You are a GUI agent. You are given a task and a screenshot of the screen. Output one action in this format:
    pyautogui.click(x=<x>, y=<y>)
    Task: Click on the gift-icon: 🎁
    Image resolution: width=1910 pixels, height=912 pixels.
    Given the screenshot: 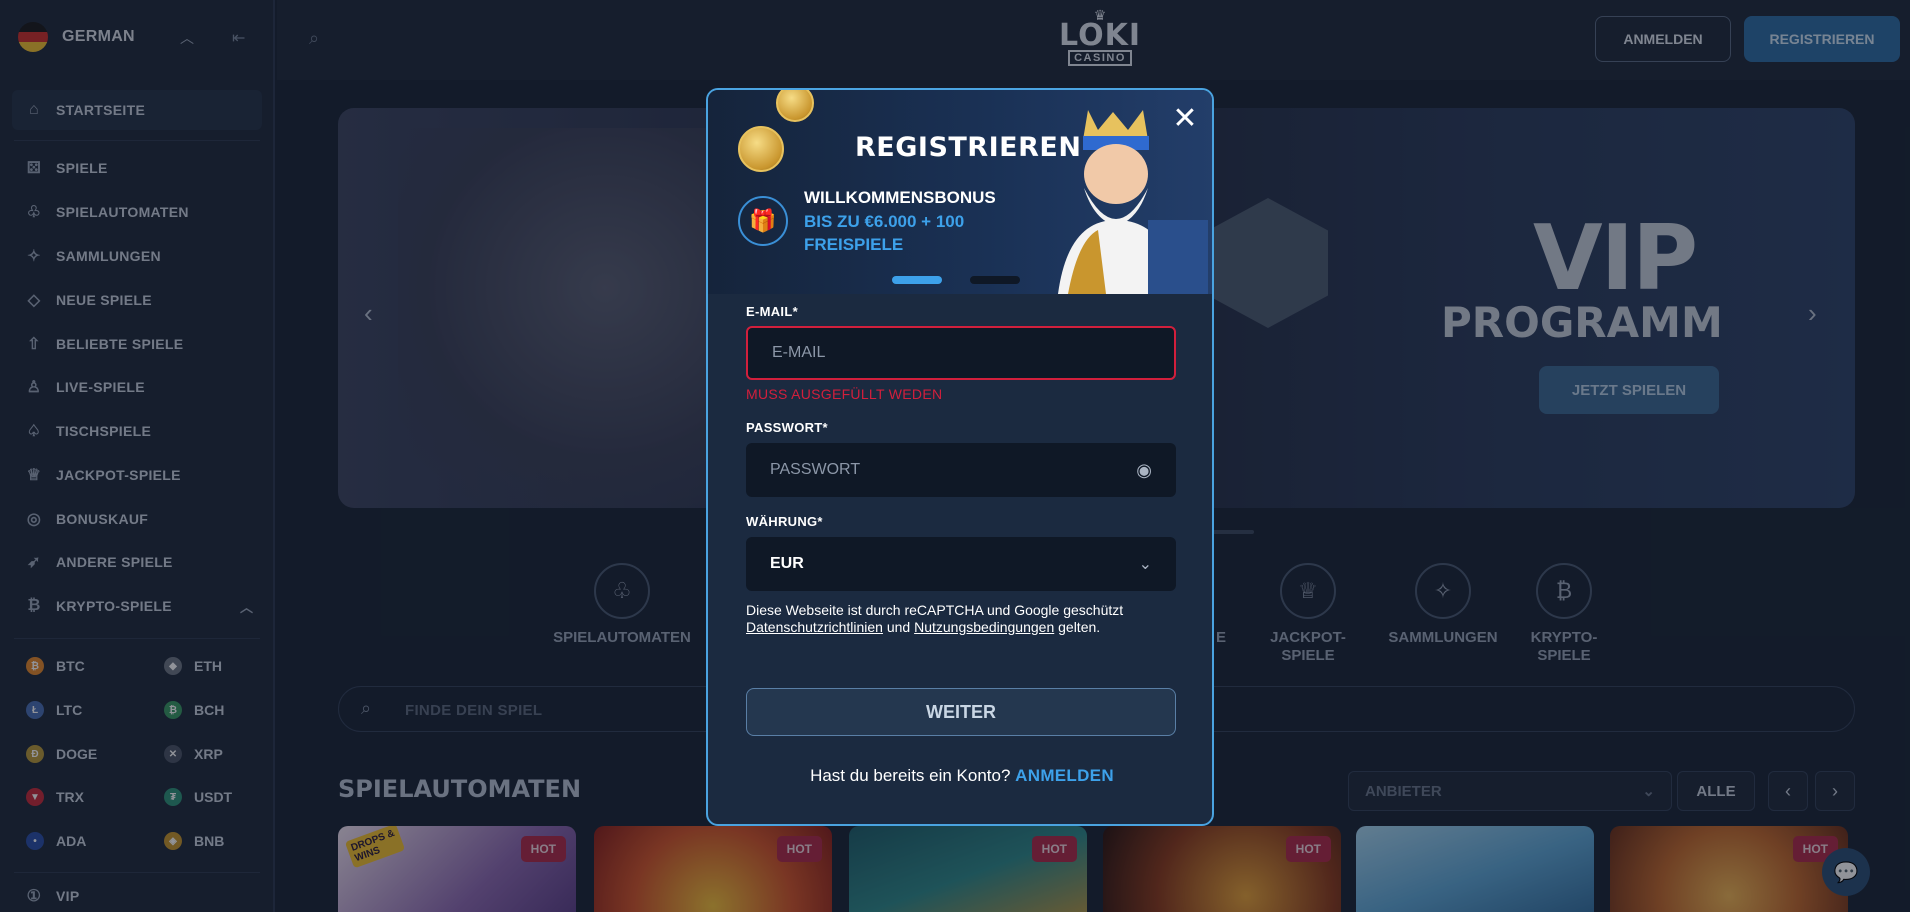 What is the action you would take?
    pyautogui.click(x=763, y=221)
    